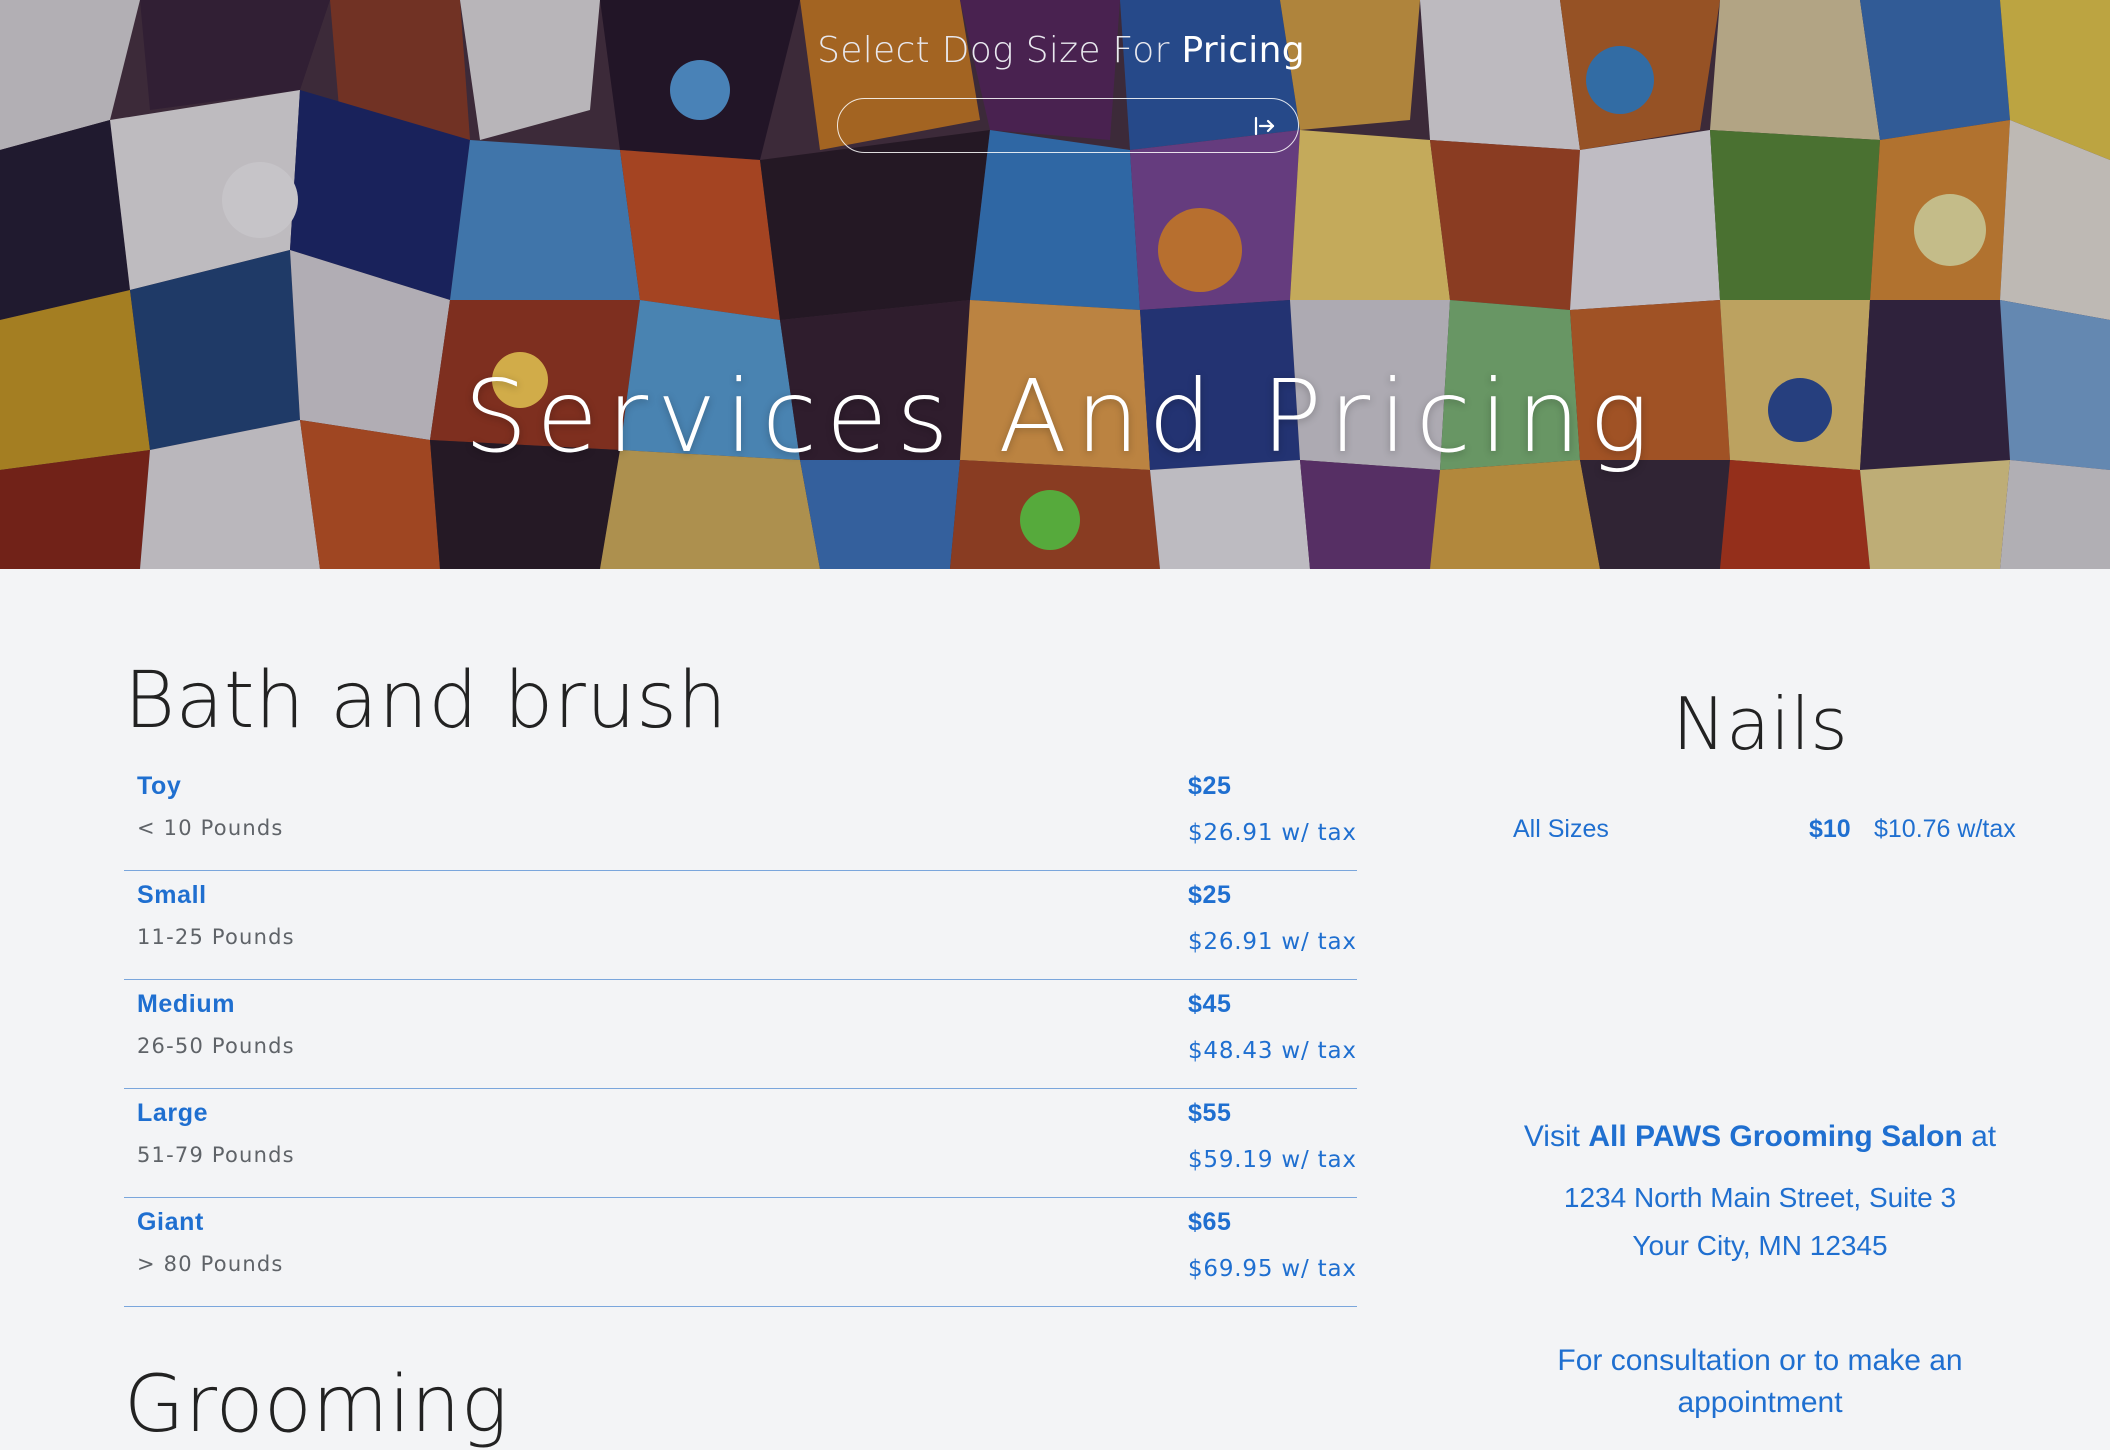 Image resolution: width=2110 pixels, height=1450 pixels. Describe the element at coordinates (1061, 416) in the screenshot. I see `page-title: Services And Pricing` at that location.